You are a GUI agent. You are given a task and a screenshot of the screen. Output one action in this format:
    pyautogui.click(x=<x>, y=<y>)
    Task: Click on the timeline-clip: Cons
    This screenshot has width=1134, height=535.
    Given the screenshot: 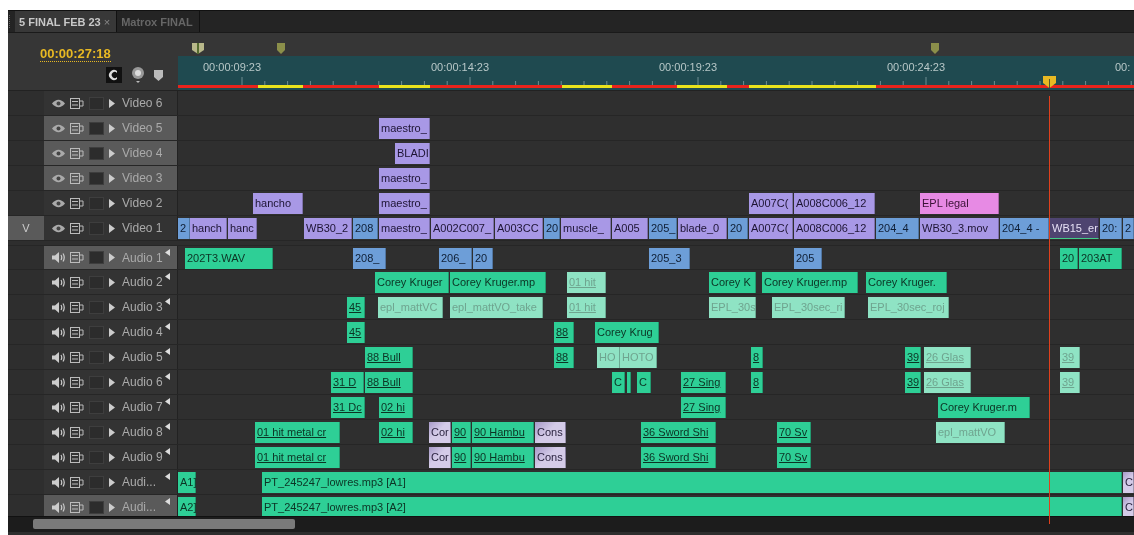 What is the action you would take?
    pyautogui.click(x=550, y=457)
    